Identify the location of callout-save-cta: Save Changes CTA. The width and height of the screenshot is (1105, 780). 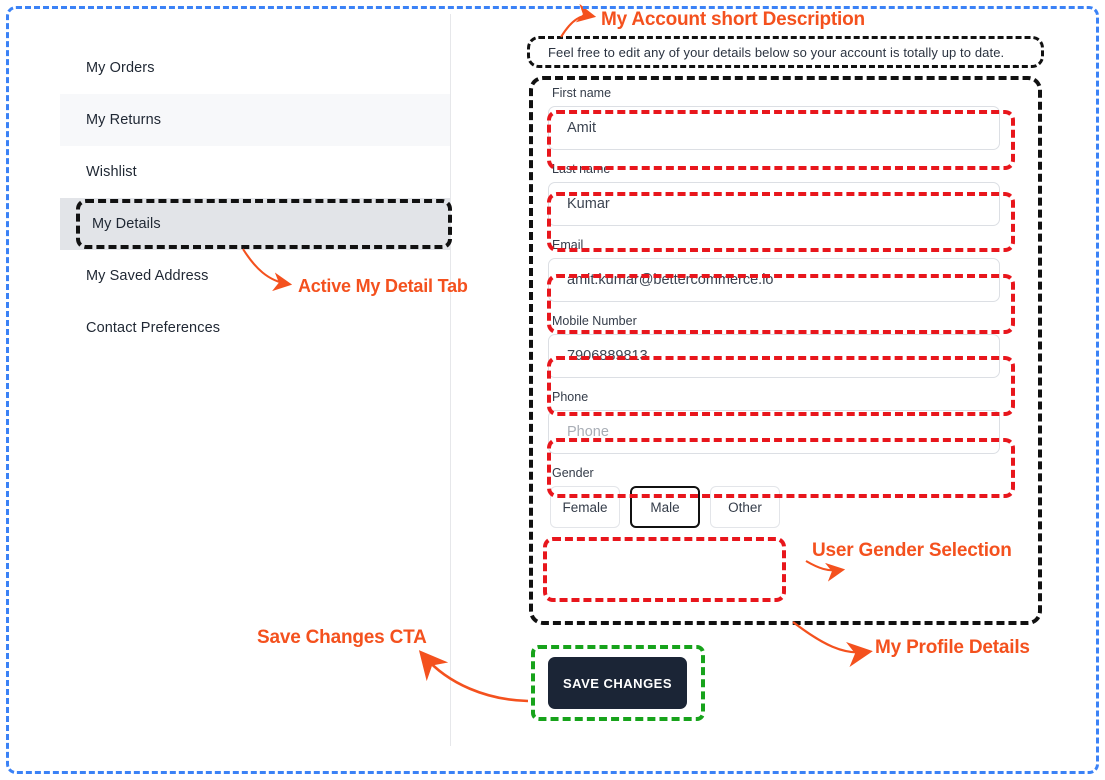
(342, 637).